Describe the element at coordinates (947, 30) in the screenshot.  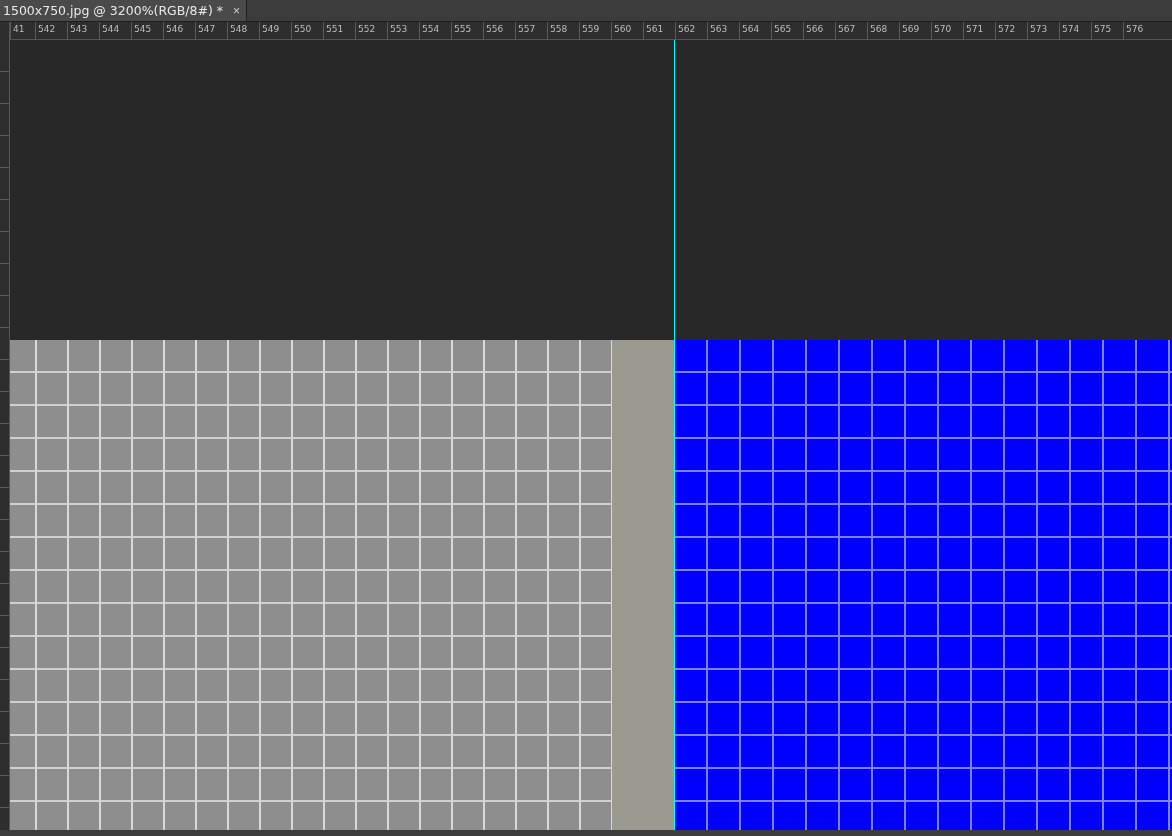
I see `ruler-label: 570` at that location.